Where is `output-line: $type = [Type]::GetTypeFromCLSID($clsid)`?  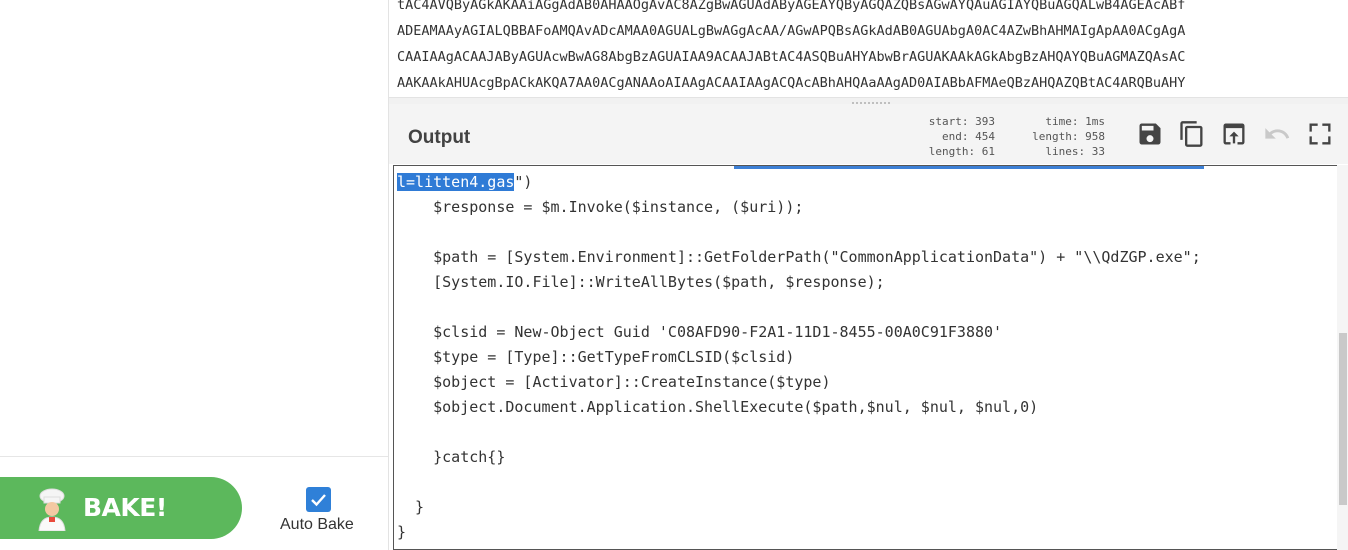 output-line: $type = [Type]::GetTypeFromCLSID($clsid) is located at coordinates (596, 357).